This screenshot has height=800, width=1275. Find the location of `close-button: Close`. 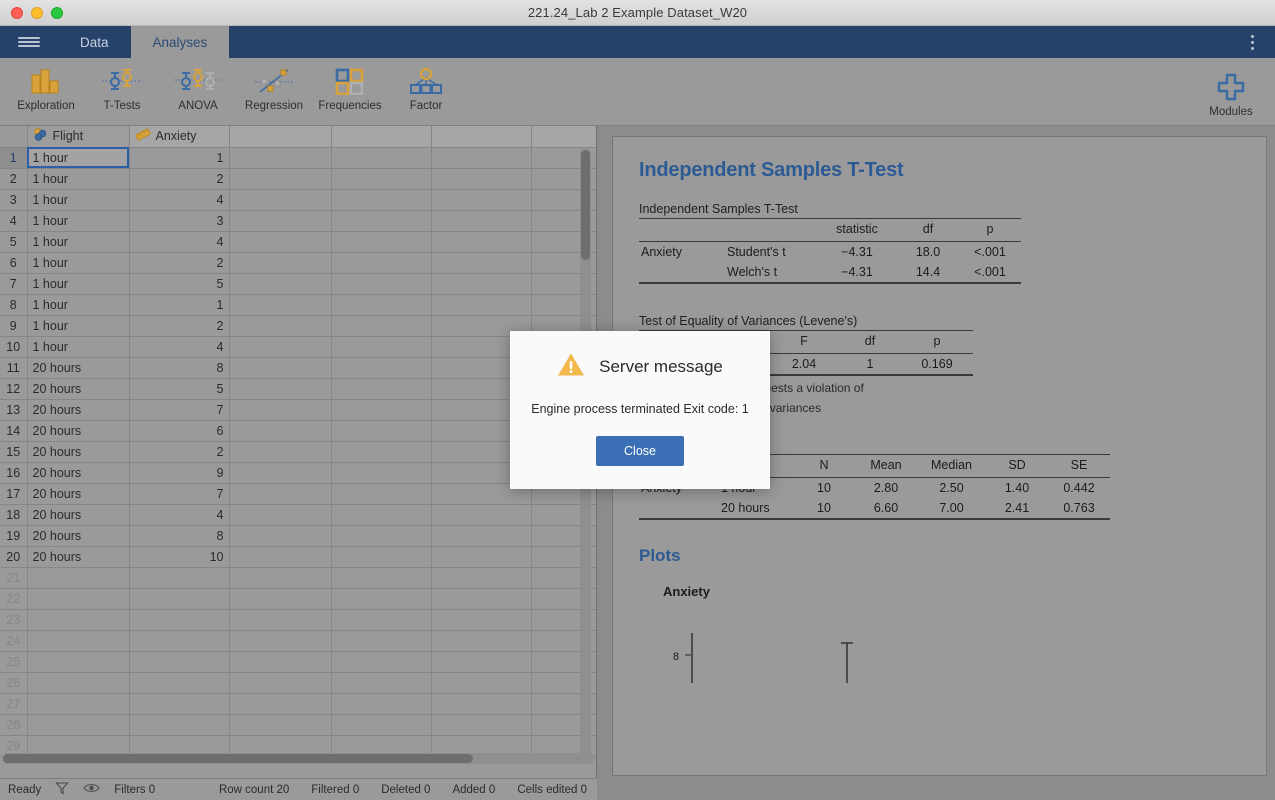

close-button: Close is located at coordinates (640, 451).